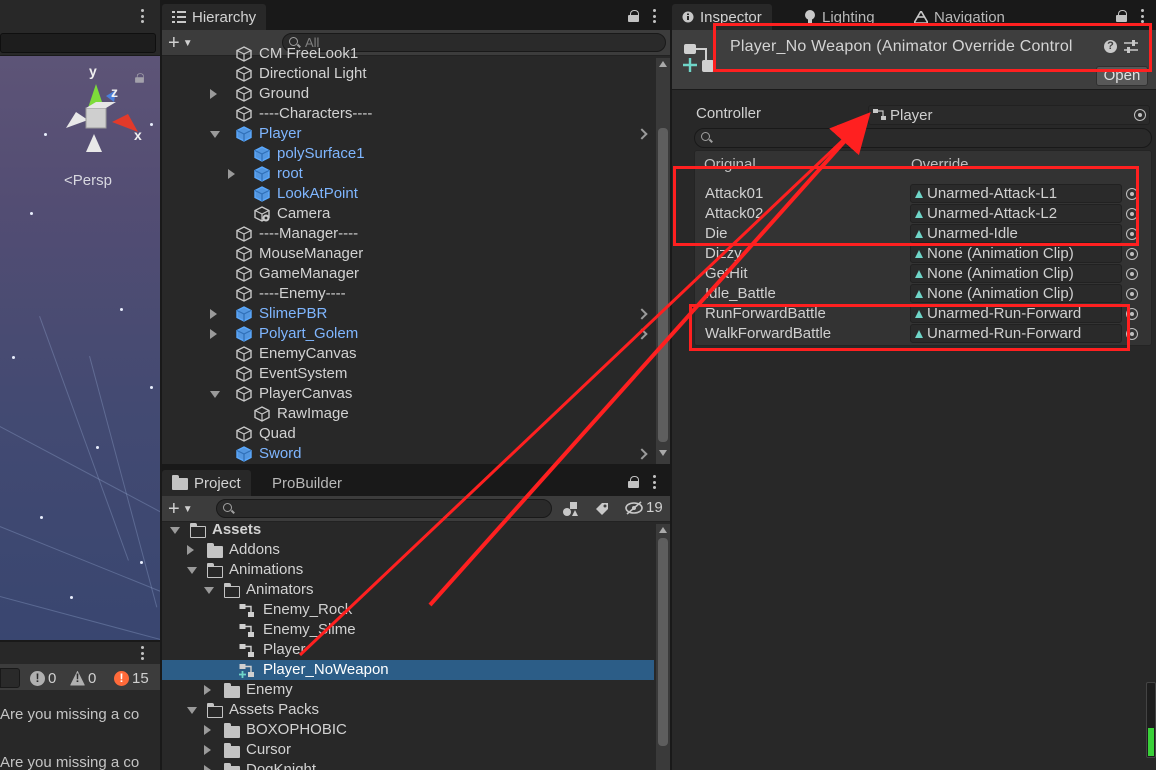  What do you see at coordinates (409, 354) in the screenshot?
I see `hierarchy-item: EnemyCanvas` at bounding box center [409, 354].